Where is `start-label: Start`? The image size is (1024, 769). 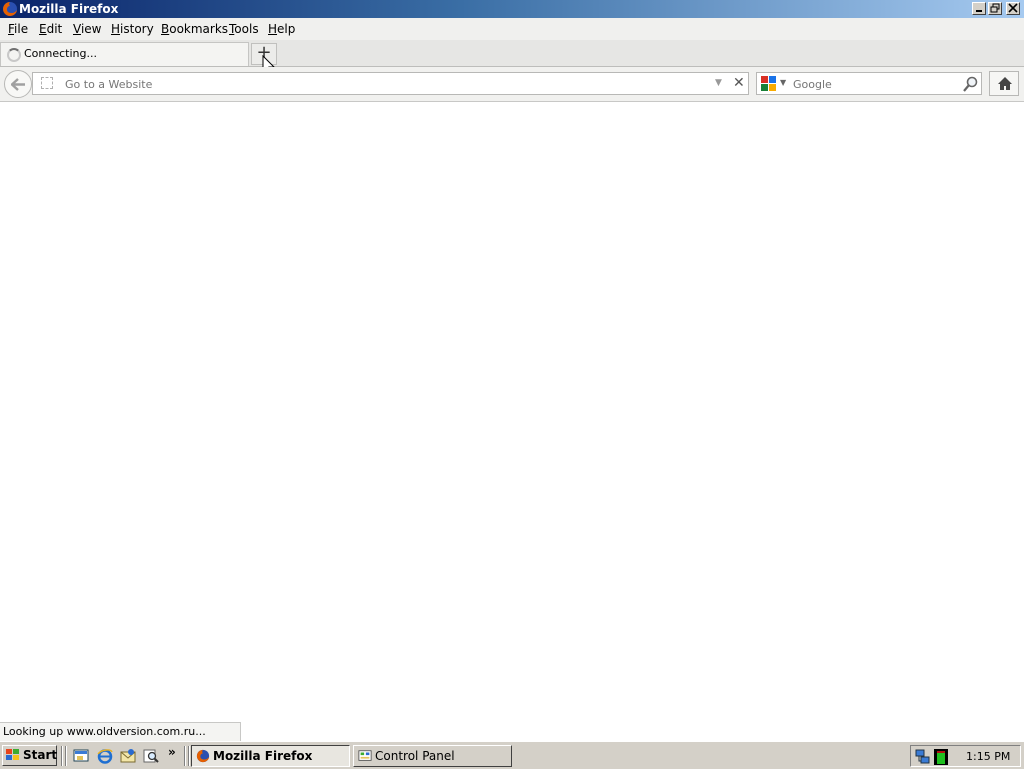
start-label: Start is located at coordinates (40, 755).